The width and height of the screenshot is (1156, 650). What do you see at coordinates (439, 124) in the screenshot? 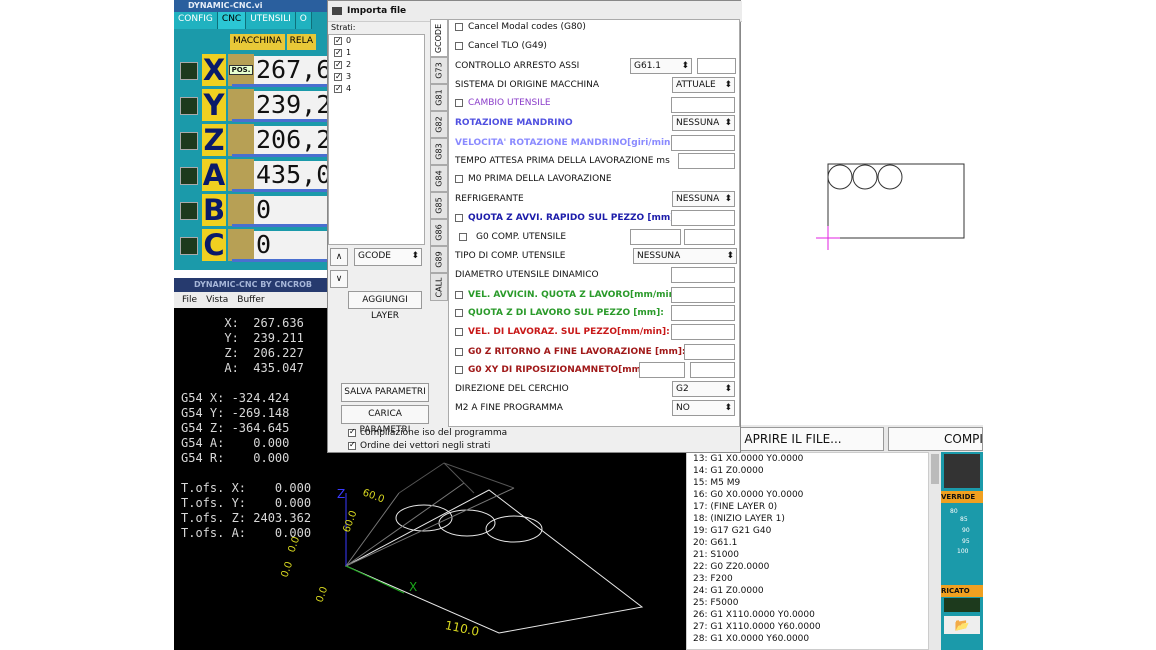
I see `tab-g82: G82` at bounding box center [439, 124].